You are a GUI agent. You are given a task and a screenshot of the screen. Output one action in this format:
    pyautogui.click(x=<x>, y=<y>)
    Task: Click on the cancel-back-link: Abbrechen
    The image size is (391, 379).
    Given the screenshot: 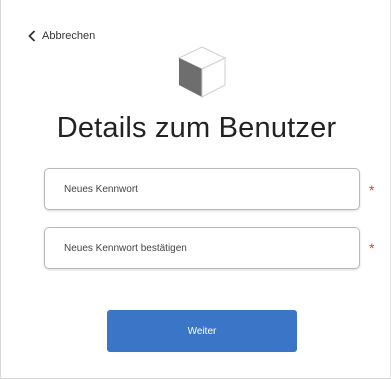 What is the action you would take?
    pyautogui.click(x=61, y=36)
    